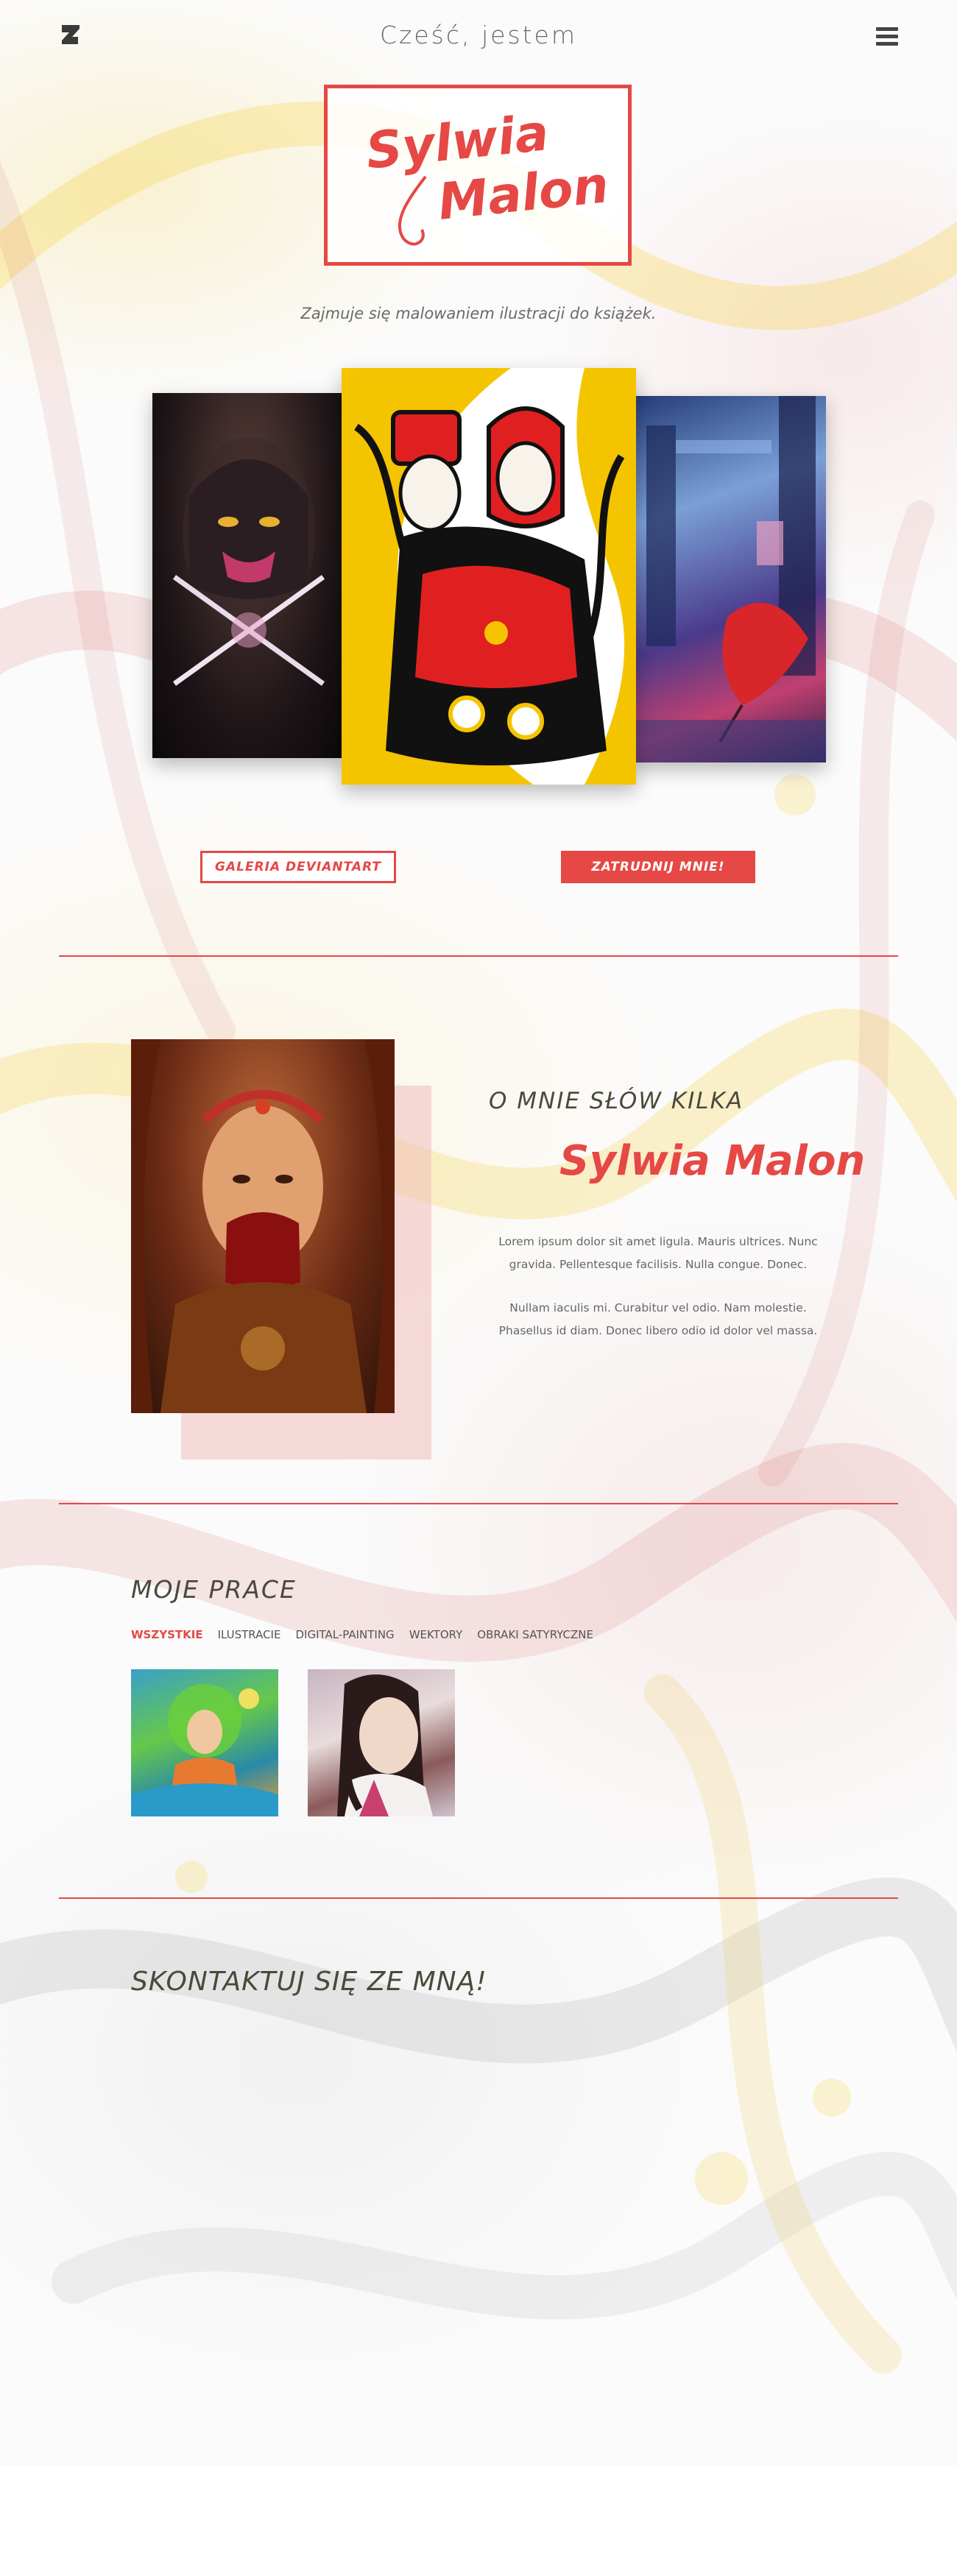 Image resolution: width=957 pixels, height=2576 pixels. I want to click on filter-illustrations: ILUSTRACIE, so click(250, 1634).